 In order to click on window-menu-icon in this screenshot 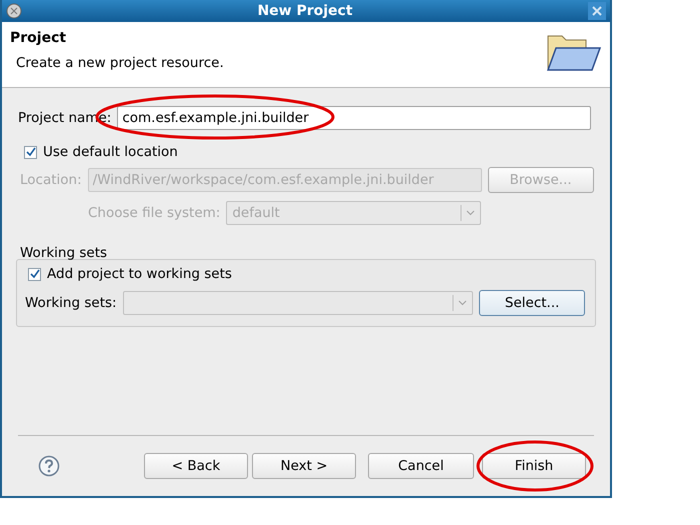, I will do `click(14, 11)`.